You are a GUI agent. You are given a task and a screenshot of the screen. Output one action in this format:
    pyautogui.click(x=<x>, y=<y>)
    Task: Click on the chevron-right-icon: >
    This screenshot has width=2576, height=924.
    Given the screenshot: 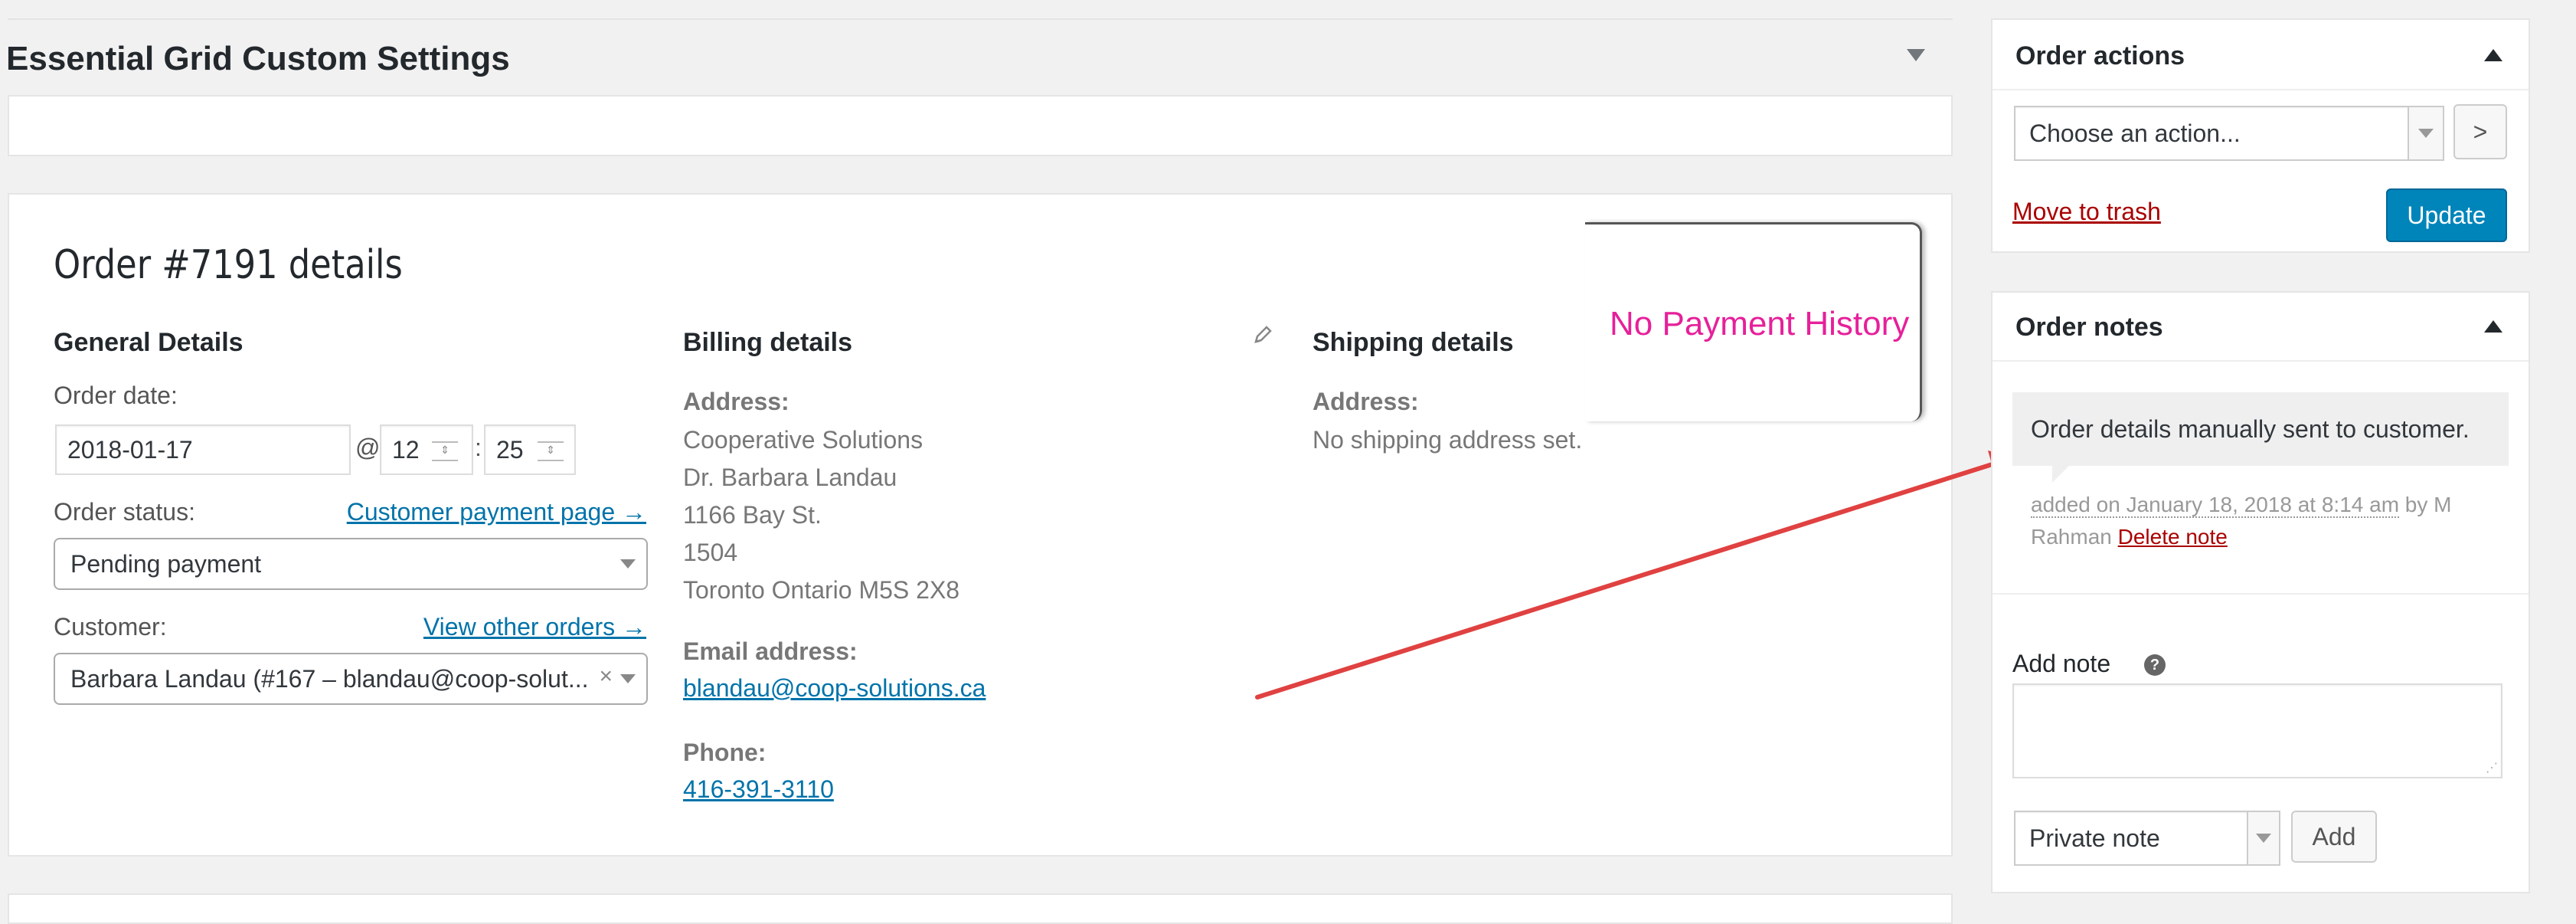 What is the action you would take?
    pyautogui.click(x=2480, y=131)
    